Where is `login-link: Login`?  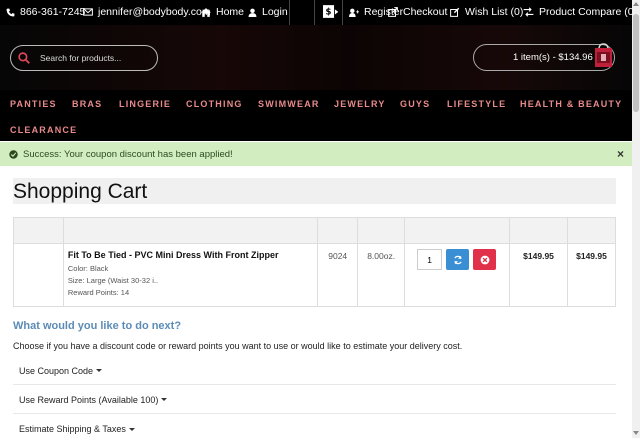
login-link: Login is located at coordinates (268, 12).